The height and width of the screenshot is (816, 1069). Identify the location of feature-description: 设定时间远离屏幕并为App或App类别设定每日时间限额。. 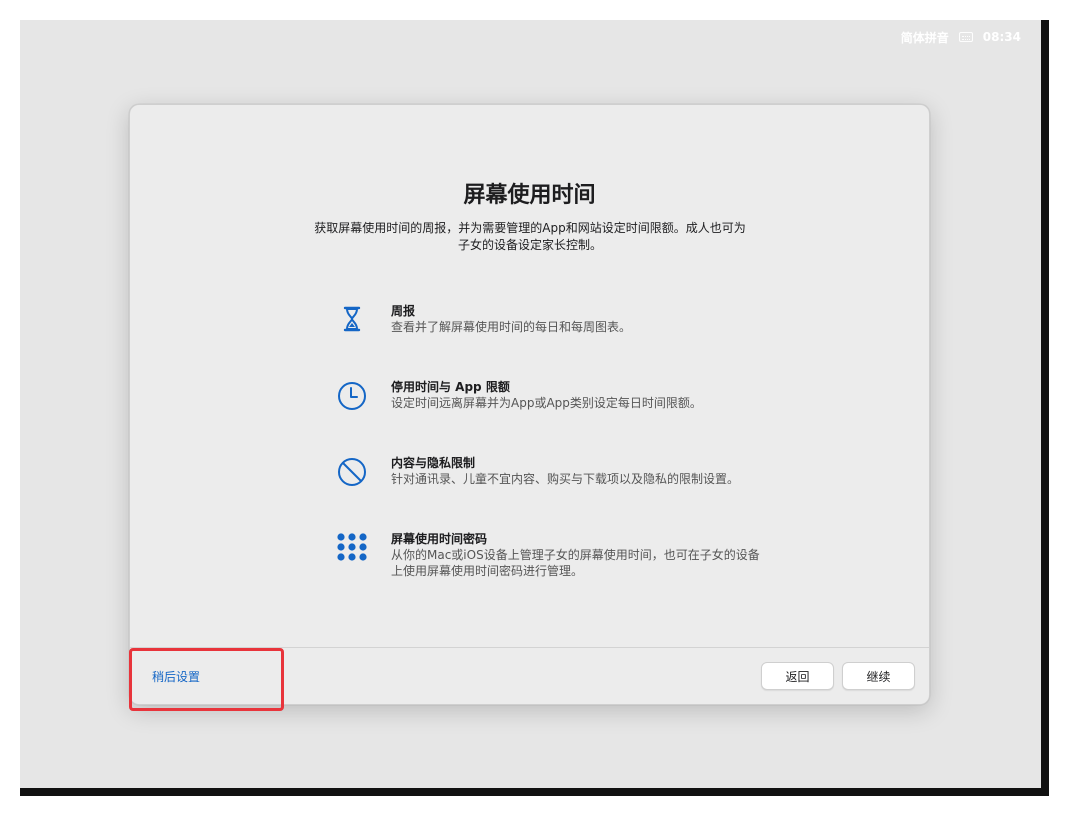
(546, 403).